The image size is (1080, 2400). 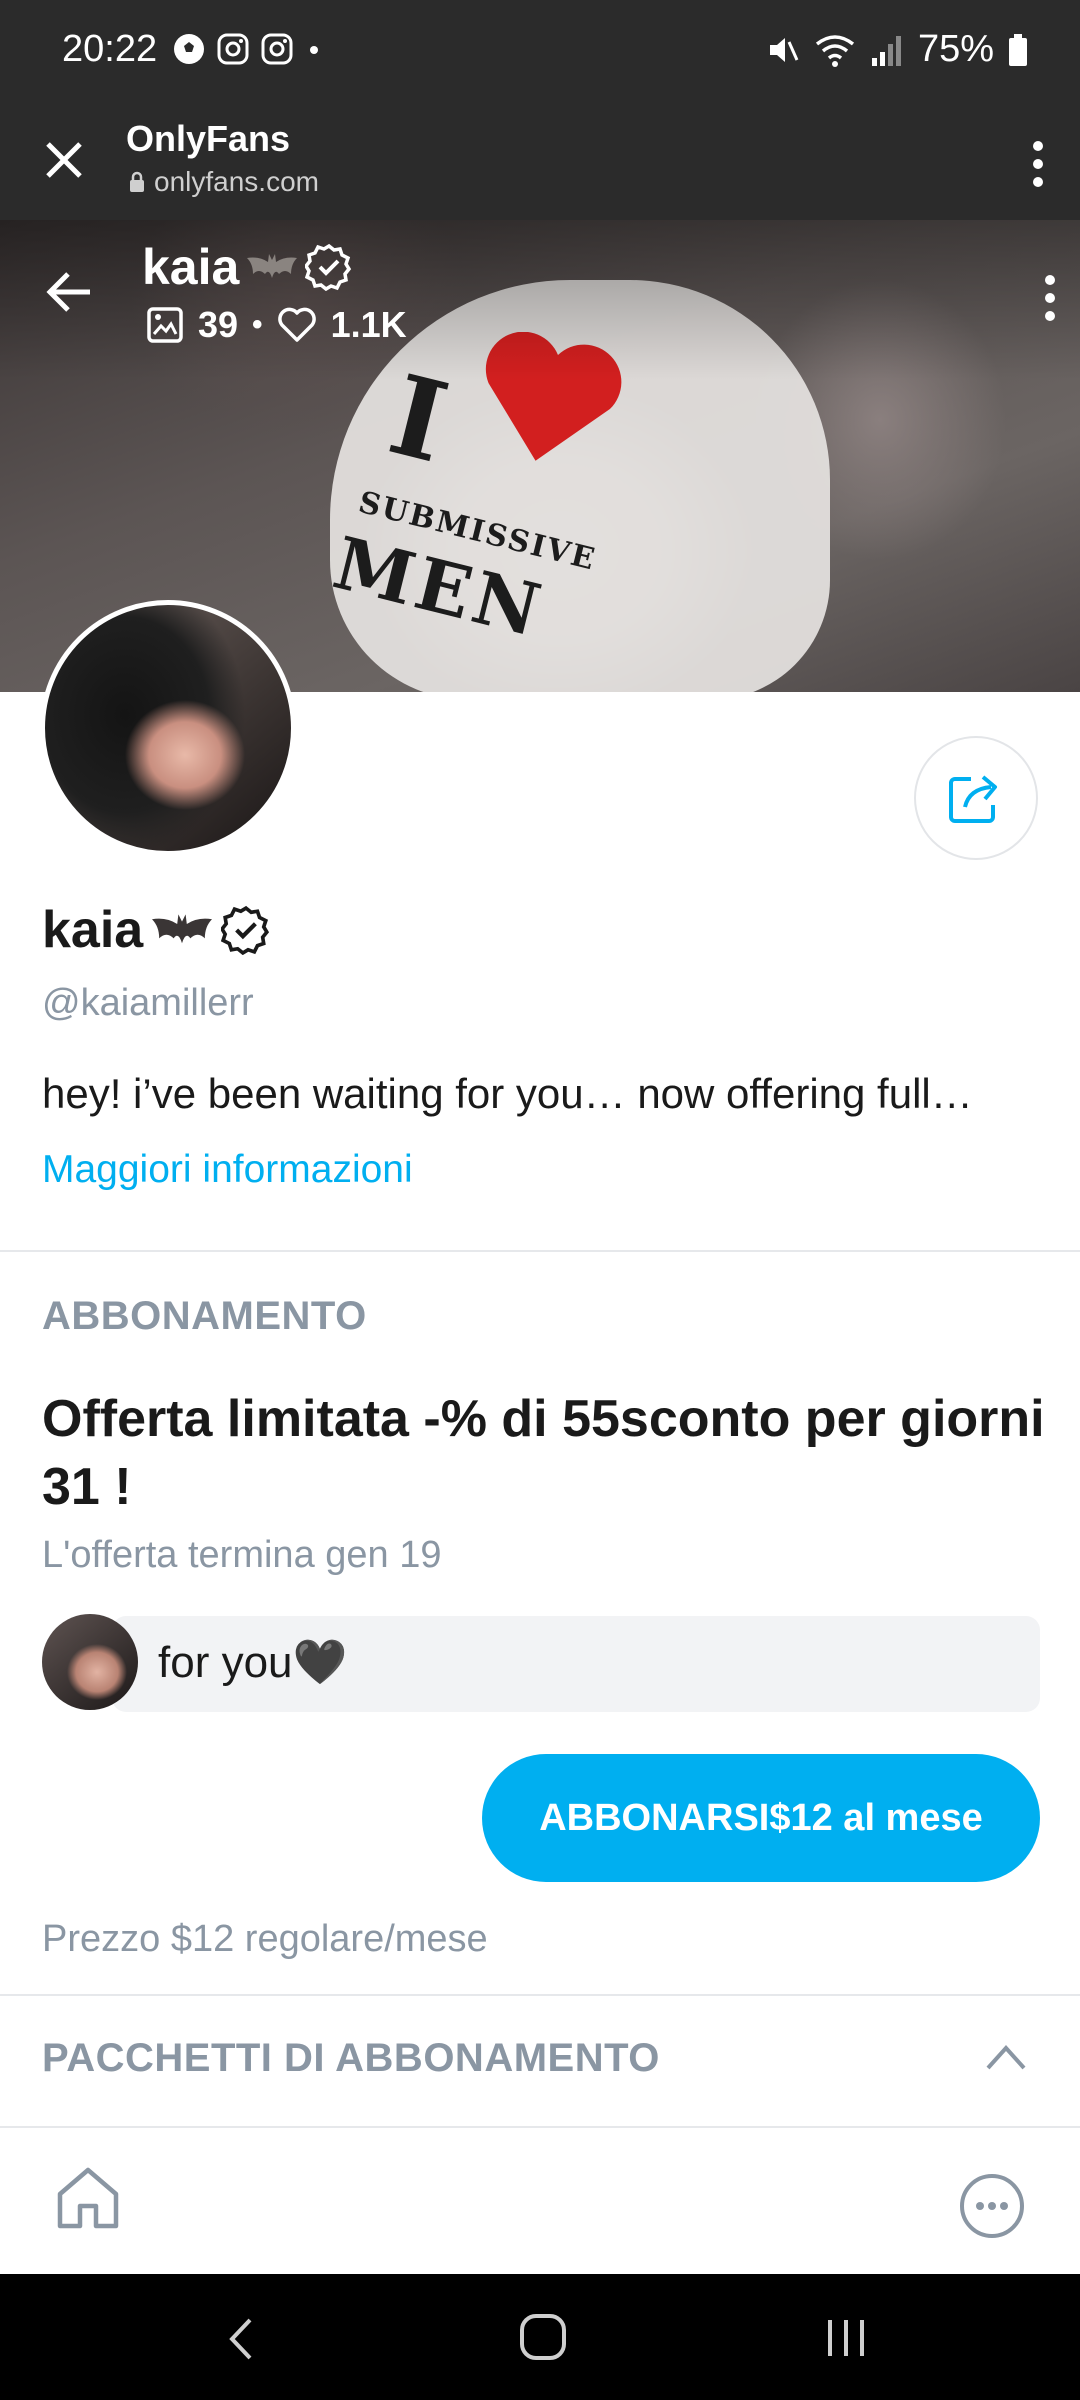 What do you see at coordinates (227, 1170) in the screenshot?
I see `more-info-link: Maggiori informazioni` at bounding box center [227, 1170].